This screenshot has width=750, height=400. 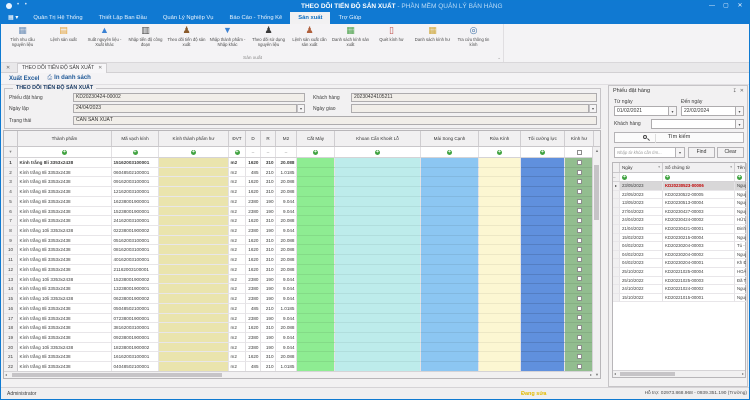 I want to click on find-button: Find, so click(x=701, y=152).